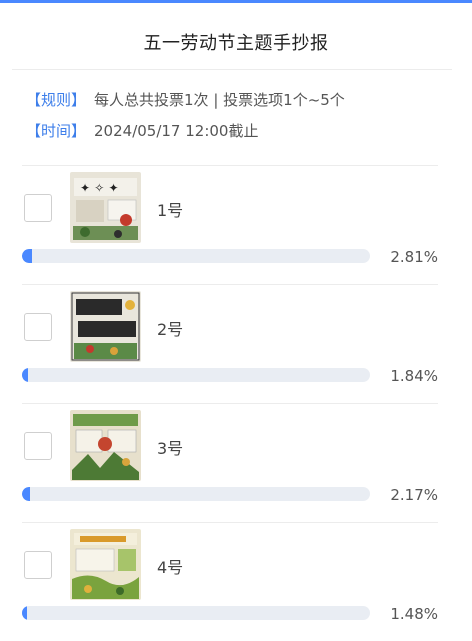  I want to click on top-accent-line, so click(236, 1).